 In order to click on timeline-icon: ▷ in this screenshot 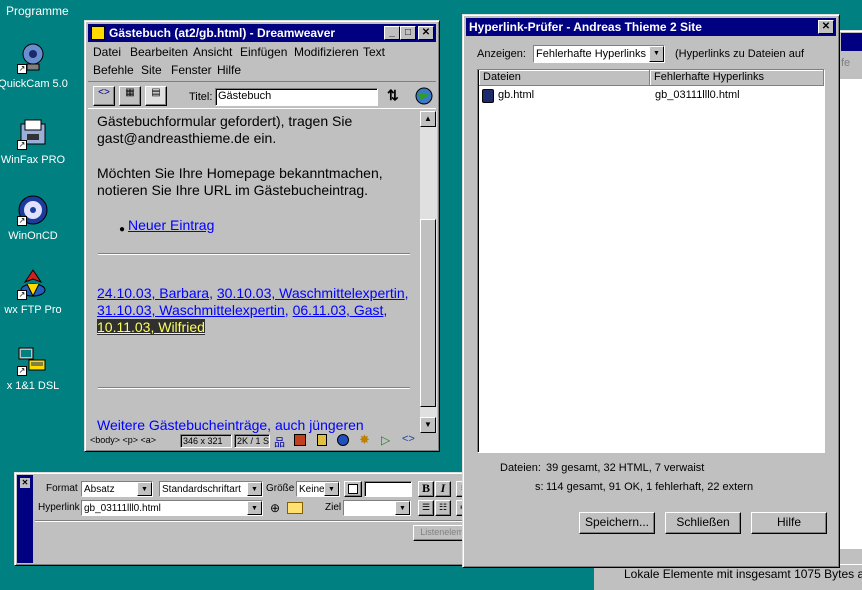, I will do `click(385, 440)`.